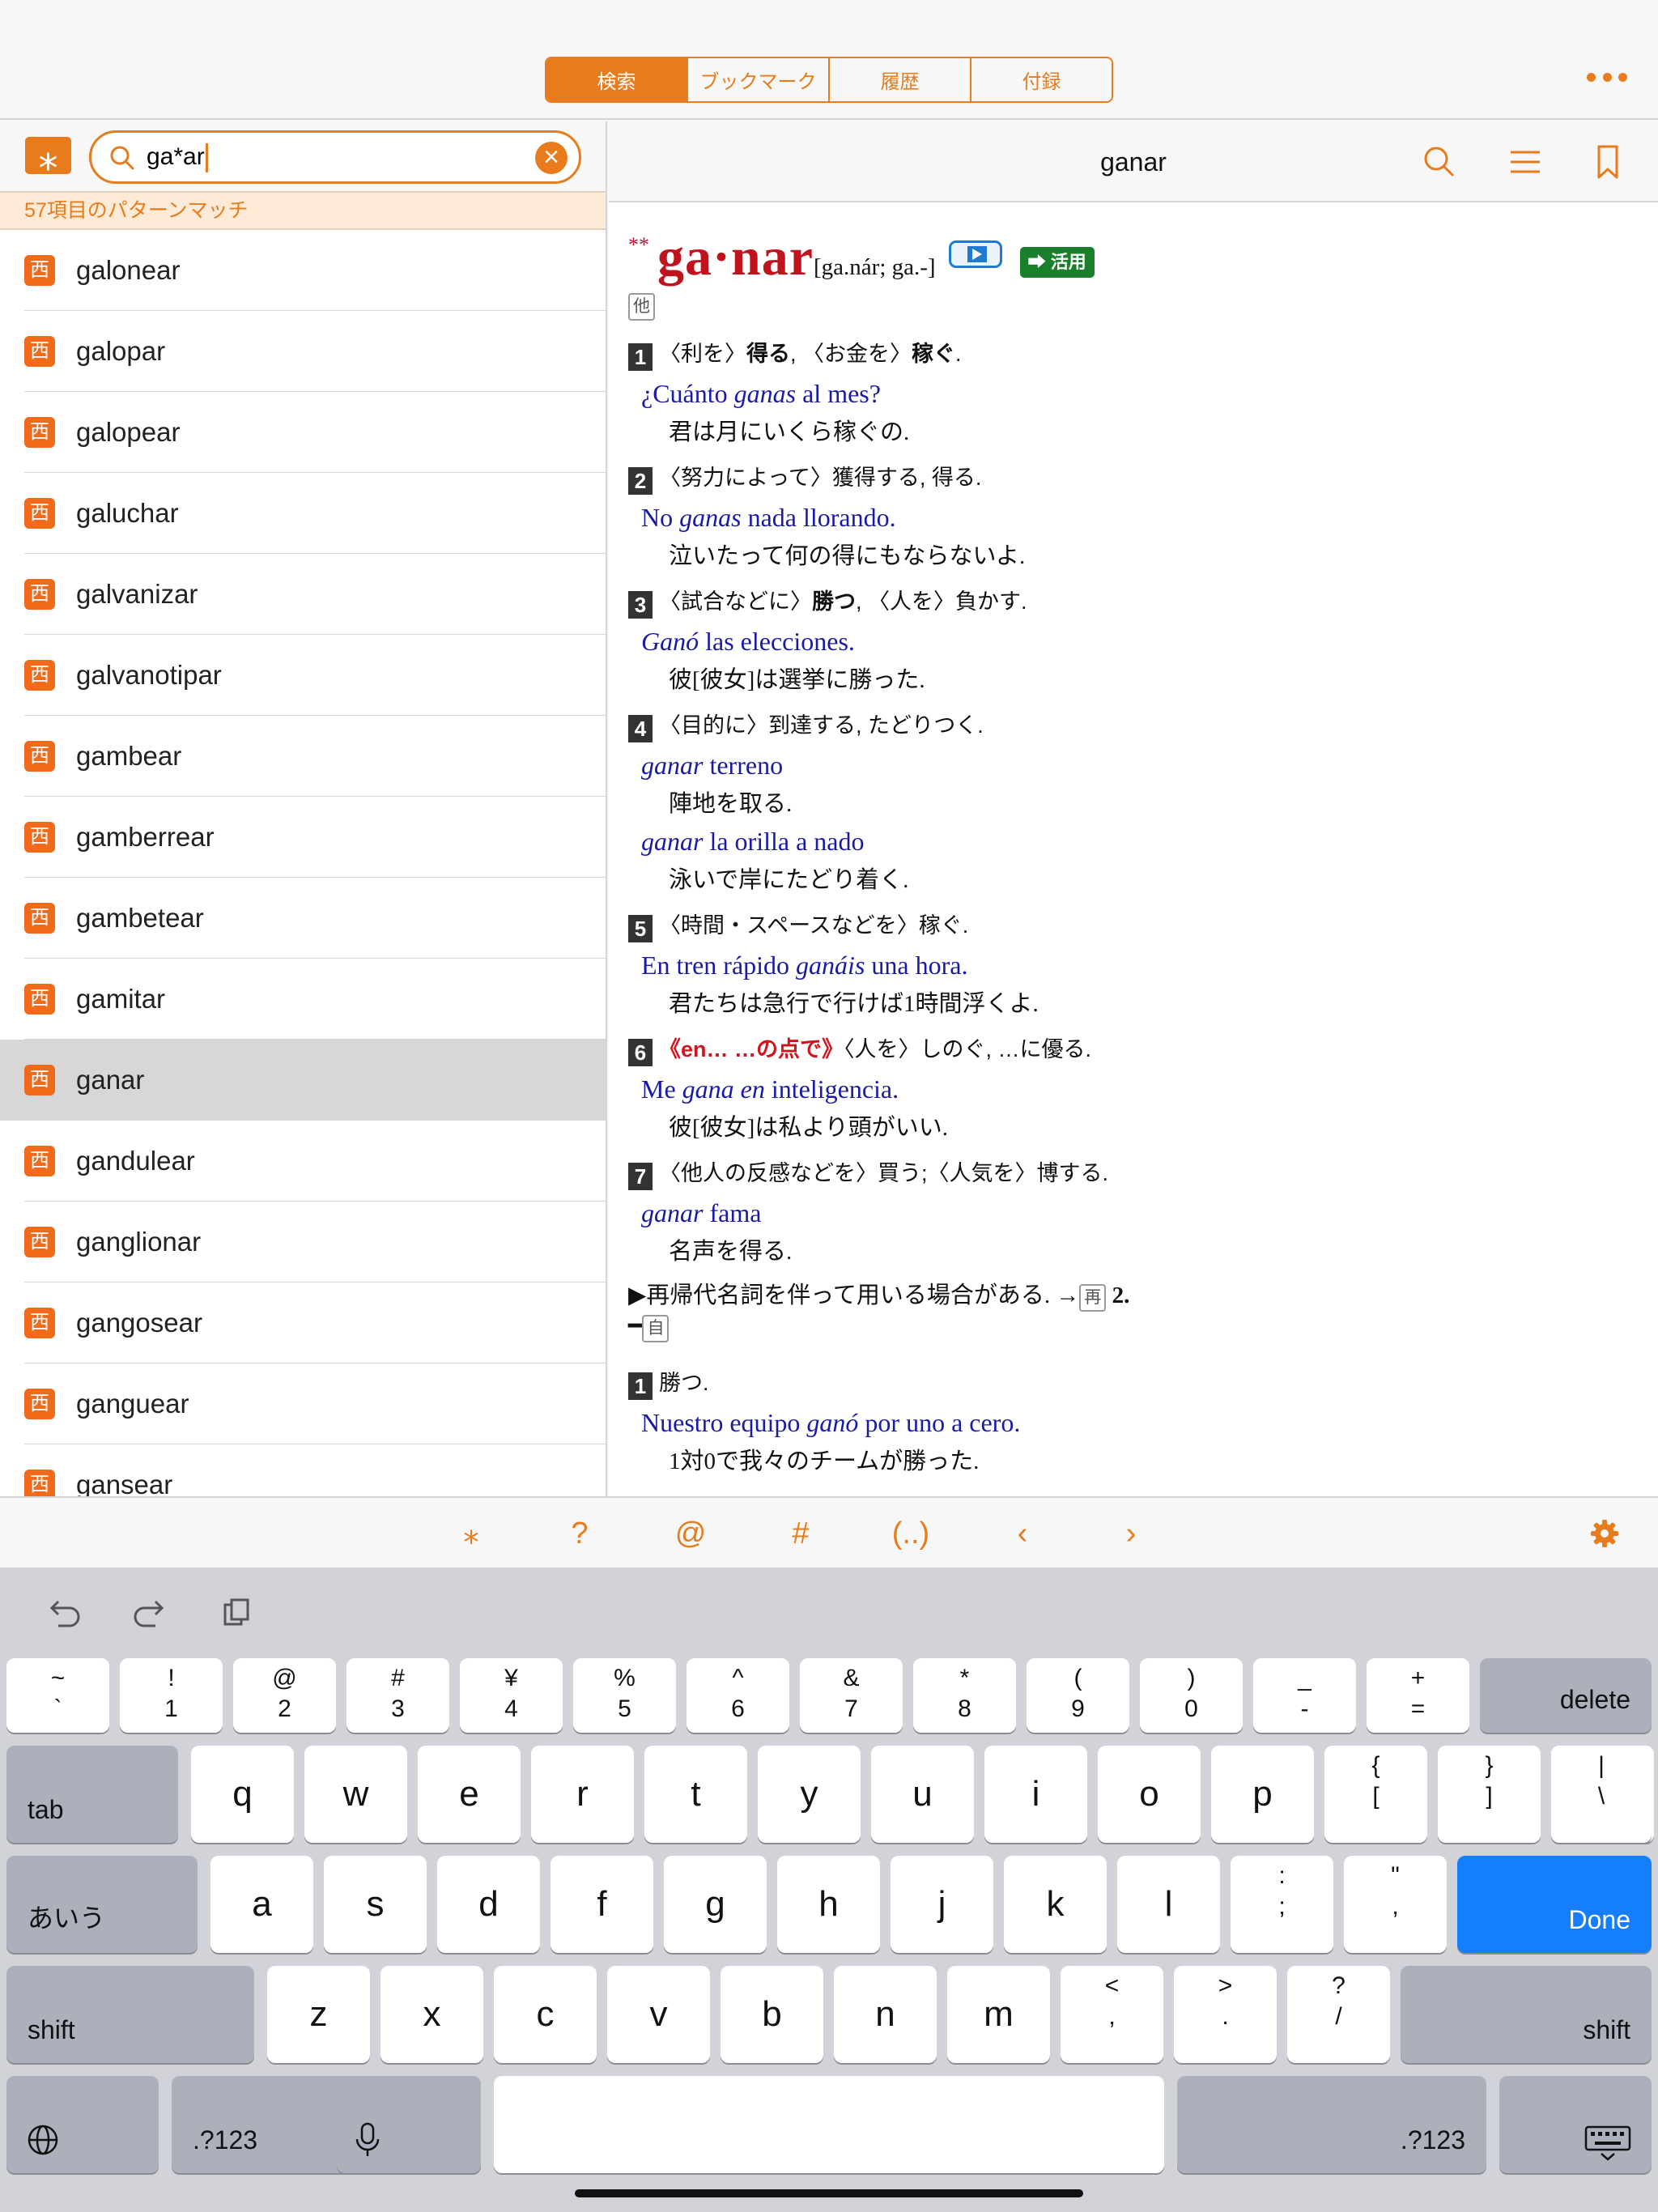  I want to click on search-field: ga*ar ×, so click(335, 157).